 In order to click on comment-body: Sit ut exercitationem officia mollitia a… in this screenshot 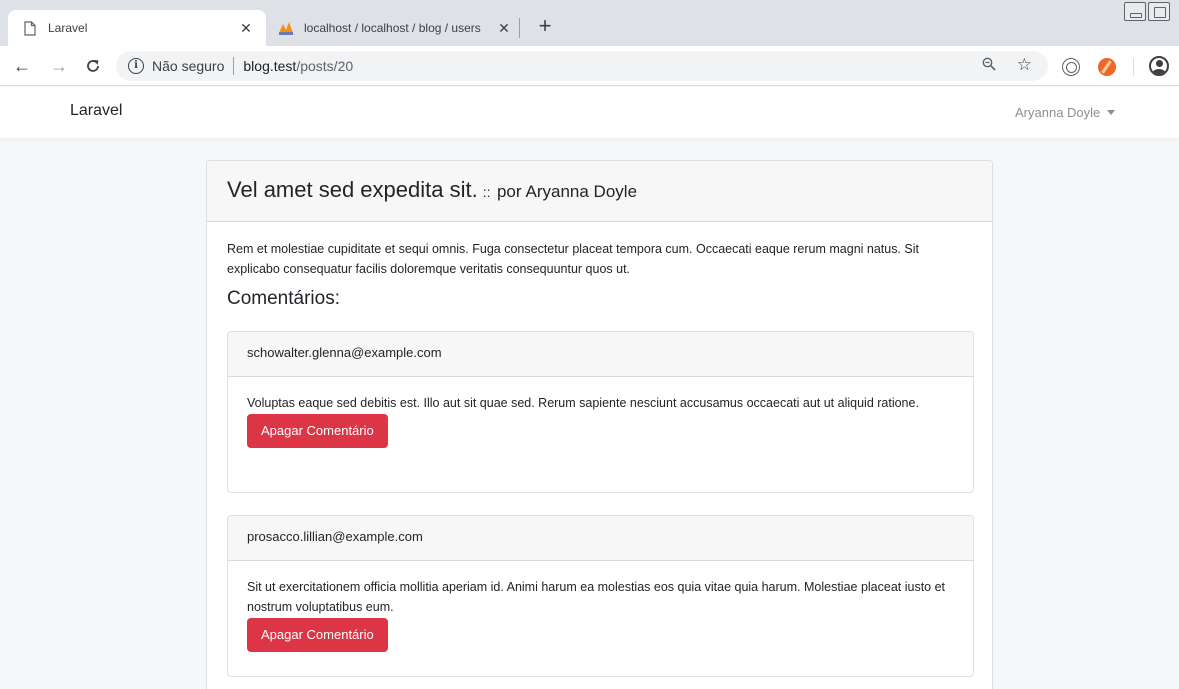, I will do `click(600, 606)`.